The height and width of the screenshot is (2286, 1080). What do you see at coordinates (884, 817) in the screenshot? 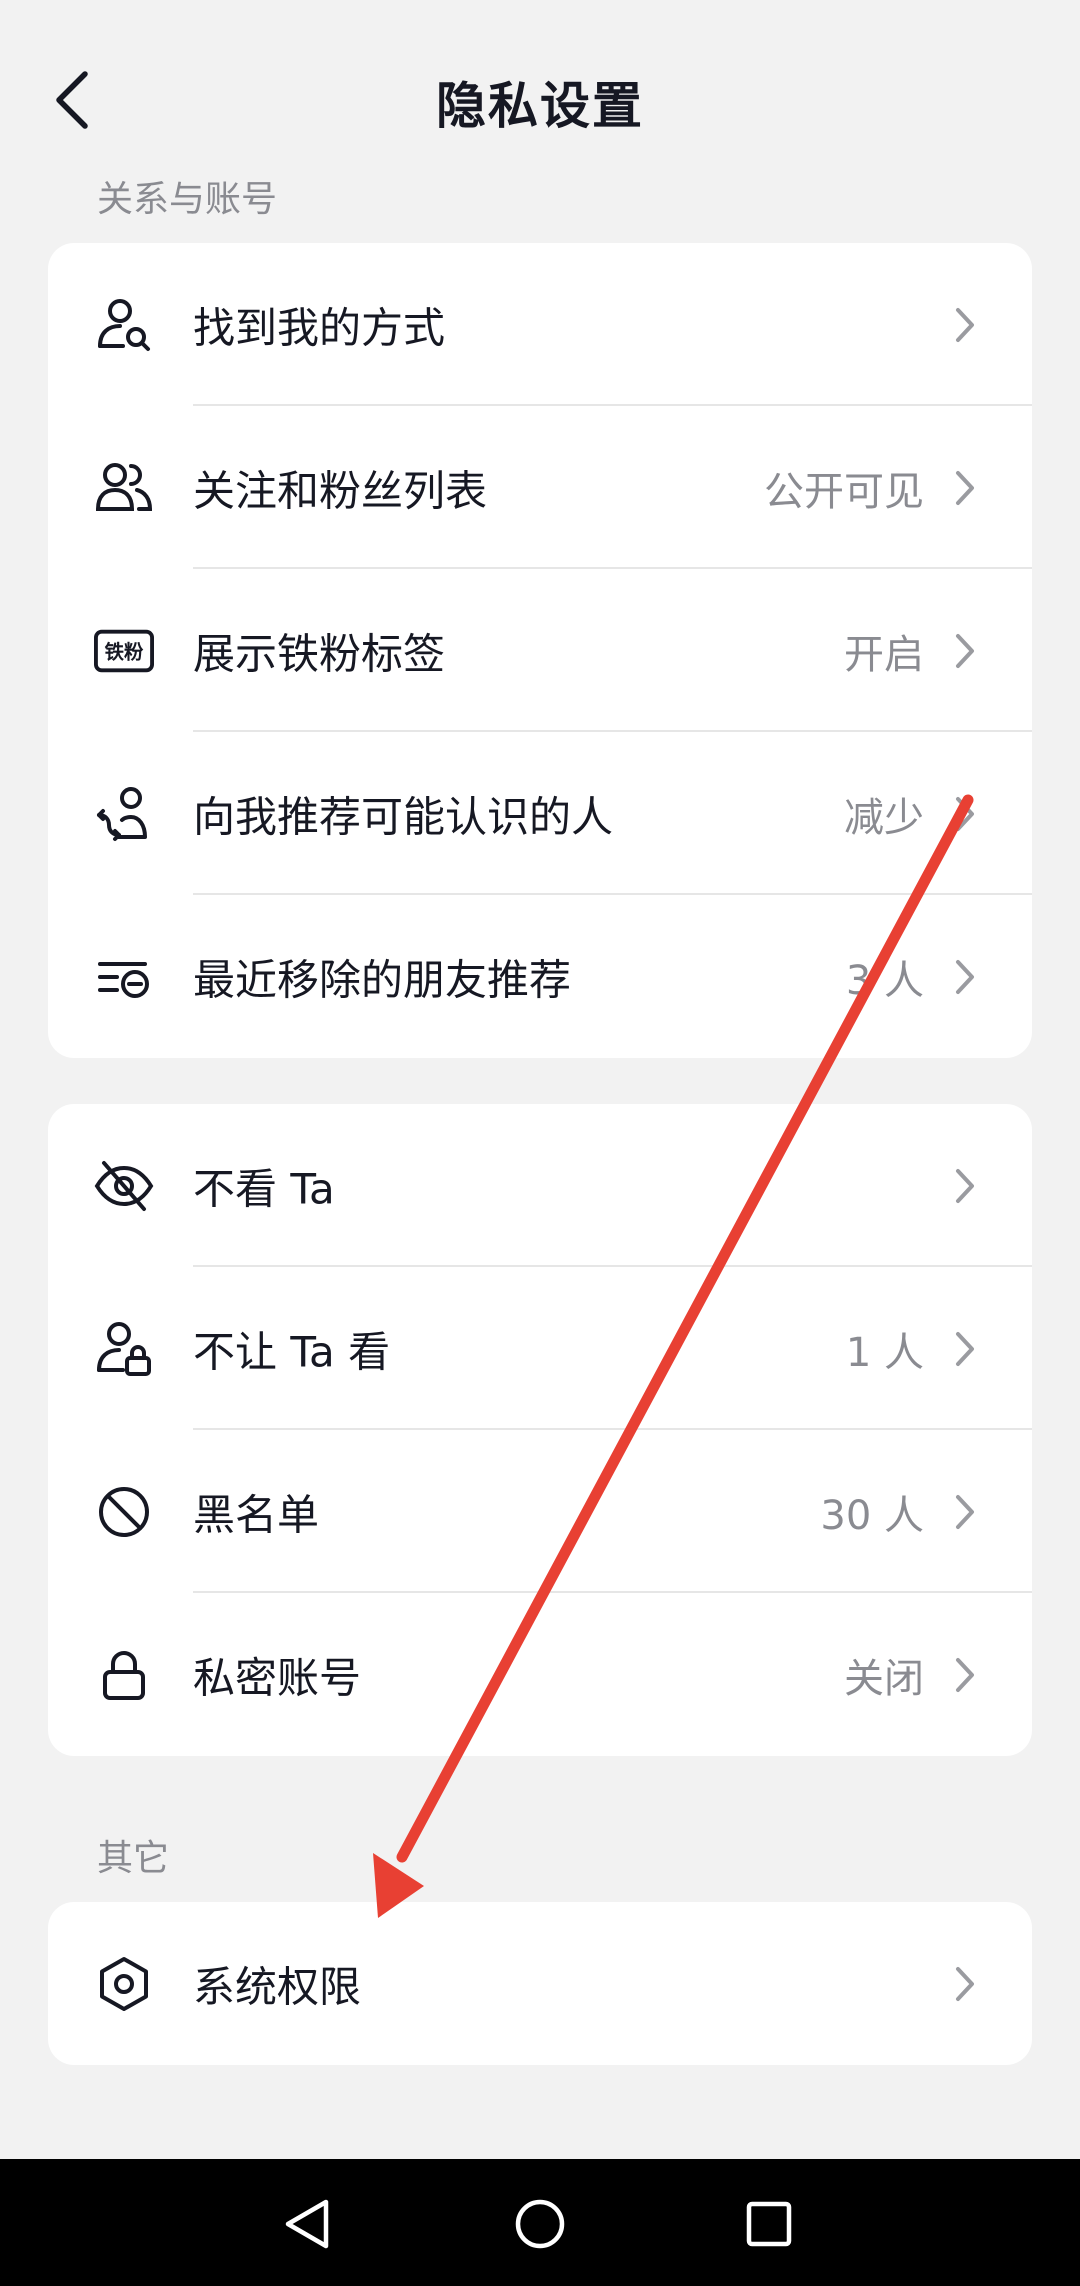
I see `row-value: 减少` at bounding box center [884, 817].